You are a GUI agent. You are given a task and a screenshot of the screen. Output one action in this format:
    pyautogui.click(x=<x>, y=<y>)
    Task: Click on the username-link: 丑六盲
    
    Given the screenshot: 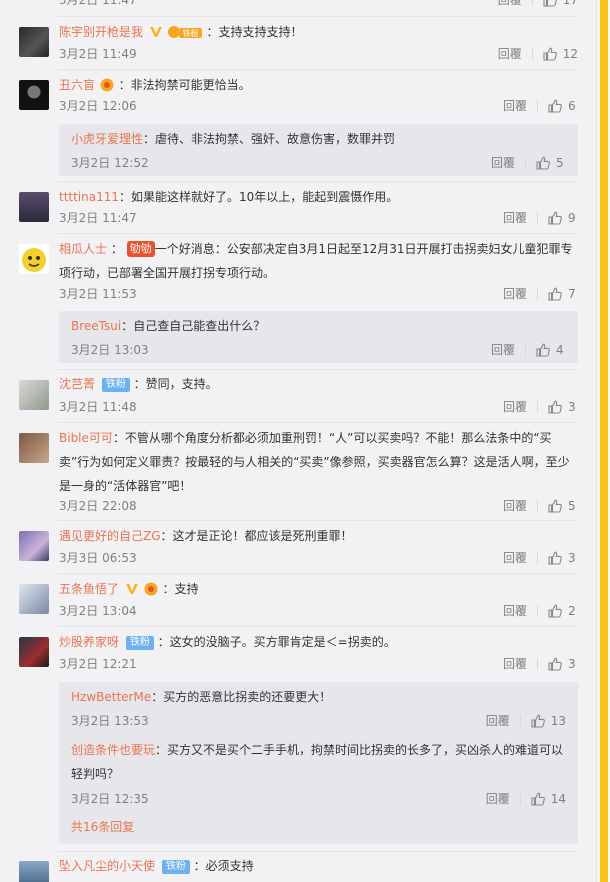 What is the action you would take?
    pyautogui.click(x=77, y=85)
    